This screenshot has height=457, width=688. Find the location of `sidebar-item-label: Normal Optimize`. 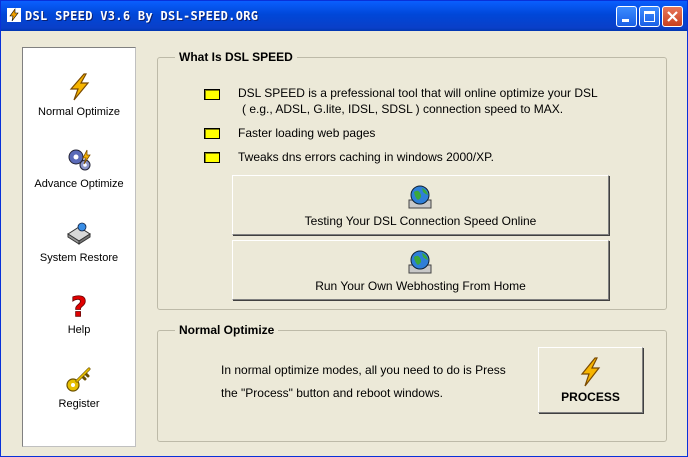

sidebar-item-label: Normal Optimize is located at coordinates (79, 112).